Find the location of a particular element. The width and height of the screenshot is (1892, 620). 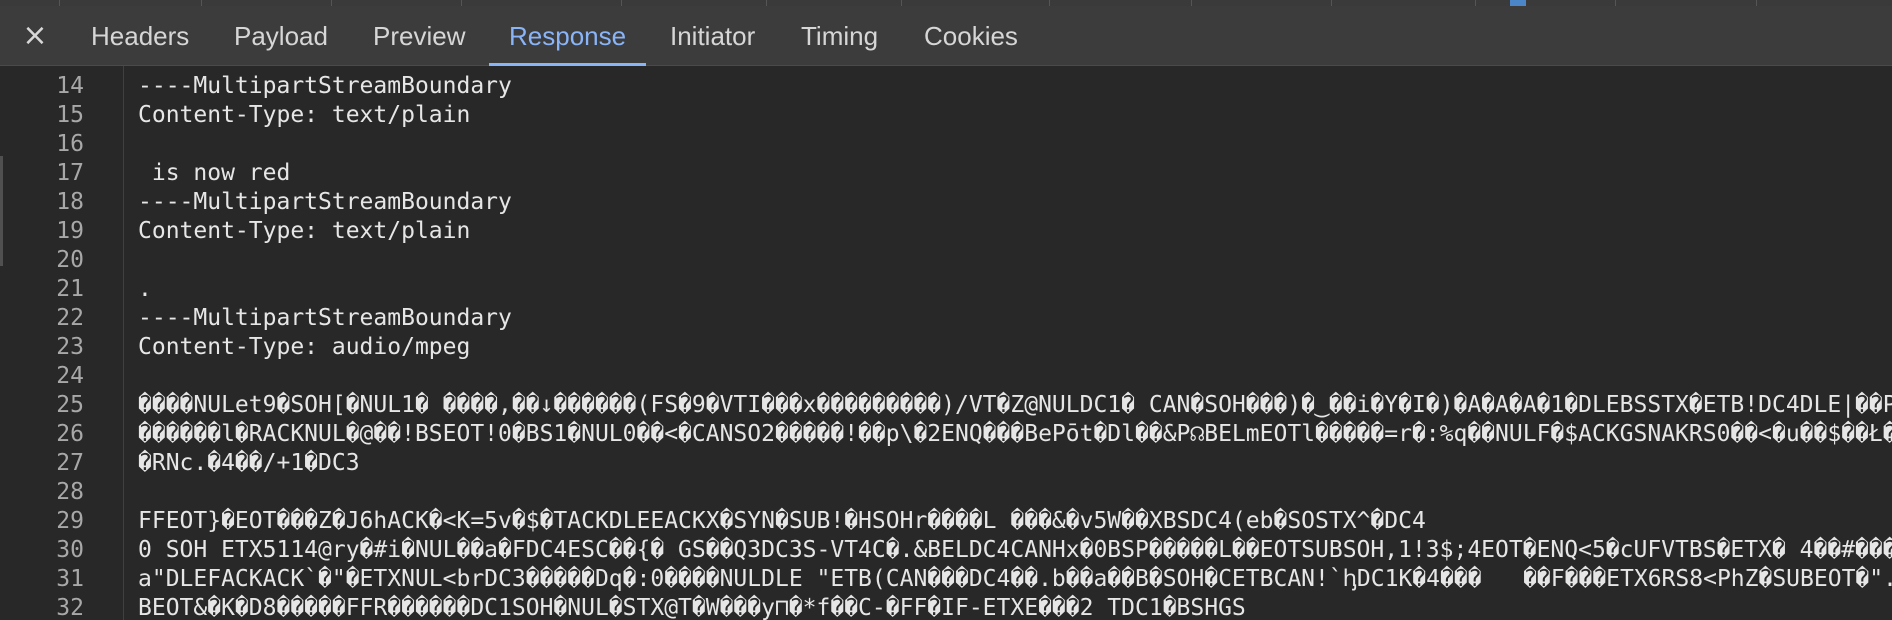

line-number: 24 is located at coordinates (70, 376).